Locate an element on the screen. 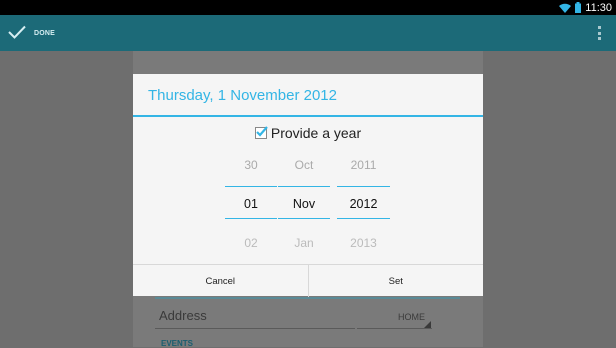 Image resolution: width=616 pixels, height=348 pixels. day-next: 02 is located at coordinates (251, 243).